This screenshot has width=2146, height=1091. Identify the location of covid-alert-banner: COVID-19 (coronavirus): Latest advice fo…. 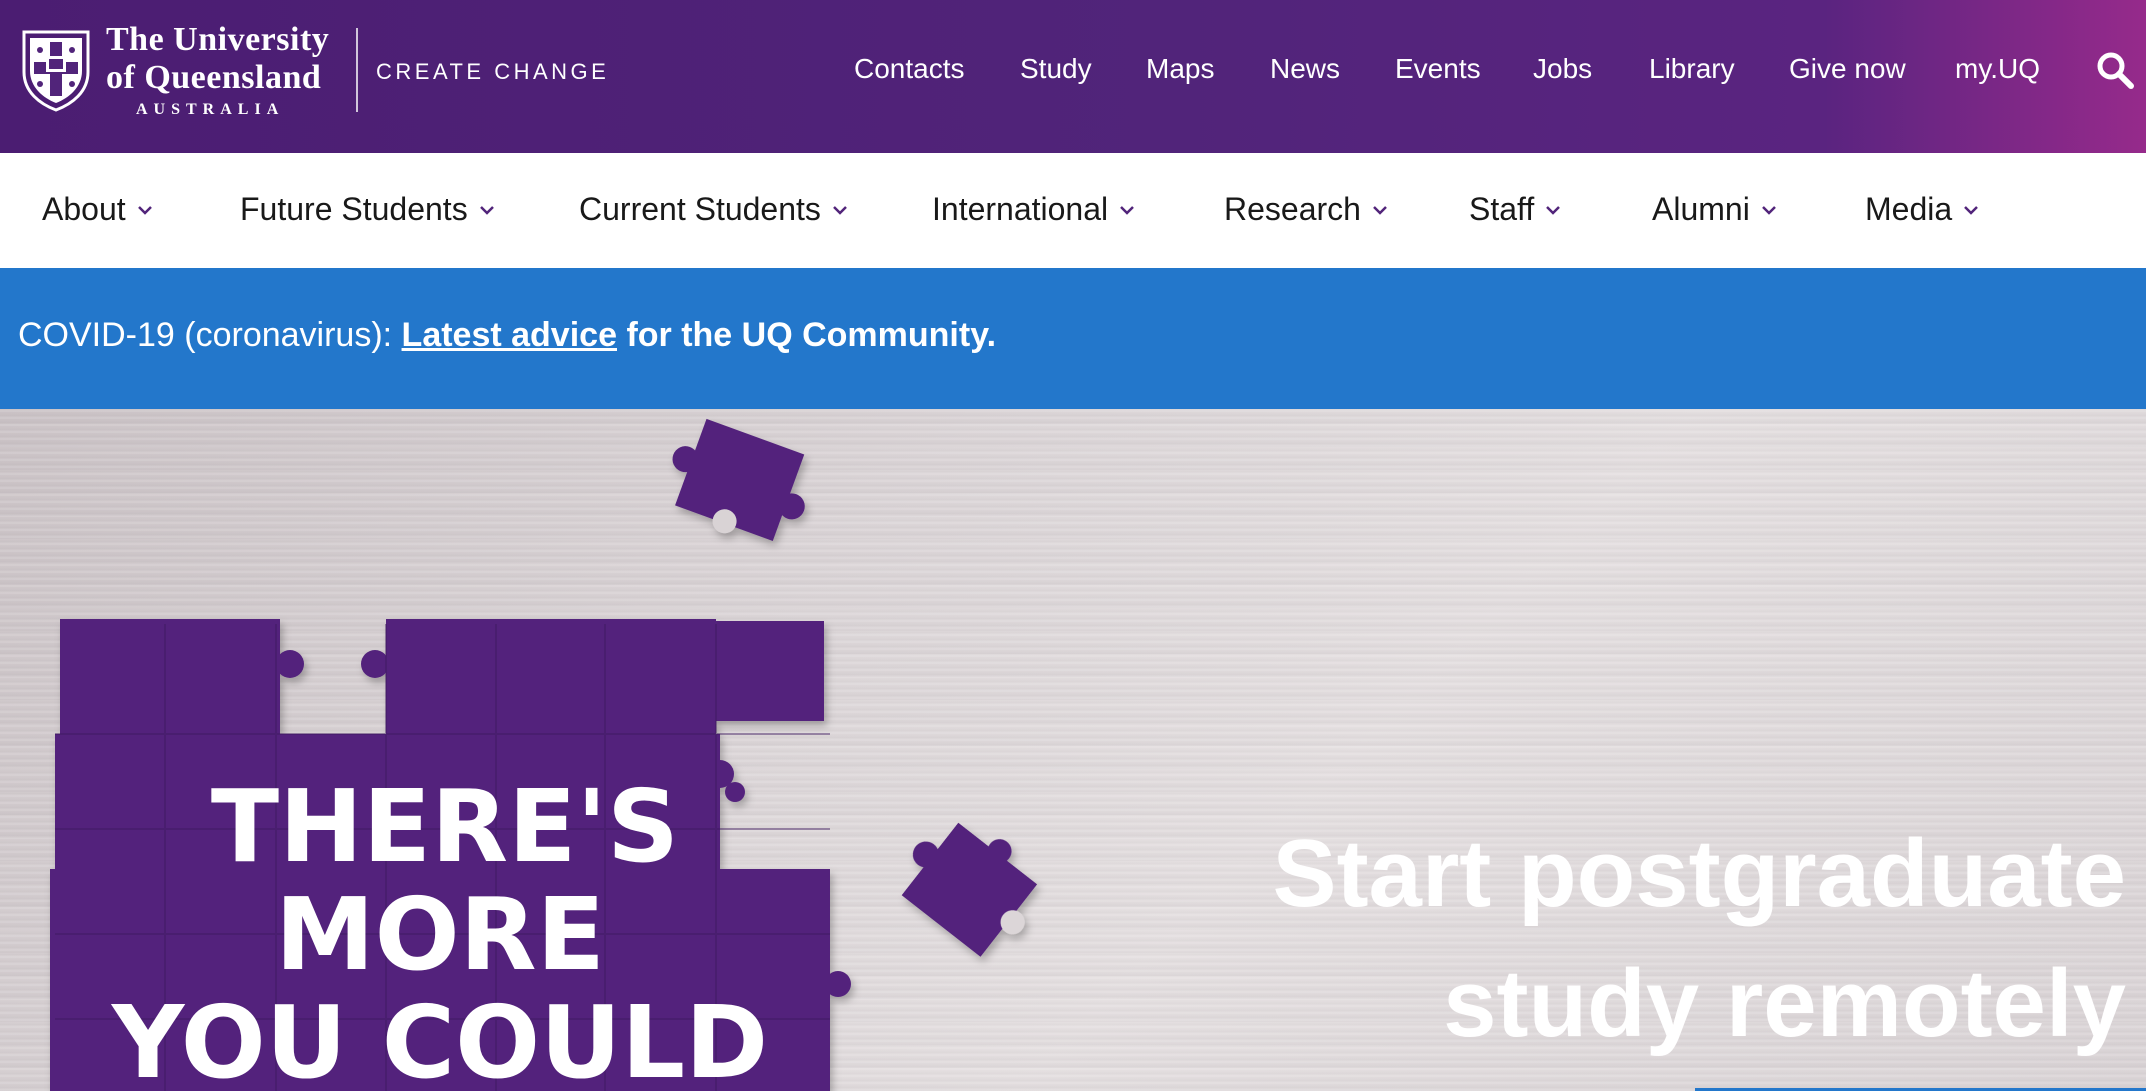
(1073, 338).